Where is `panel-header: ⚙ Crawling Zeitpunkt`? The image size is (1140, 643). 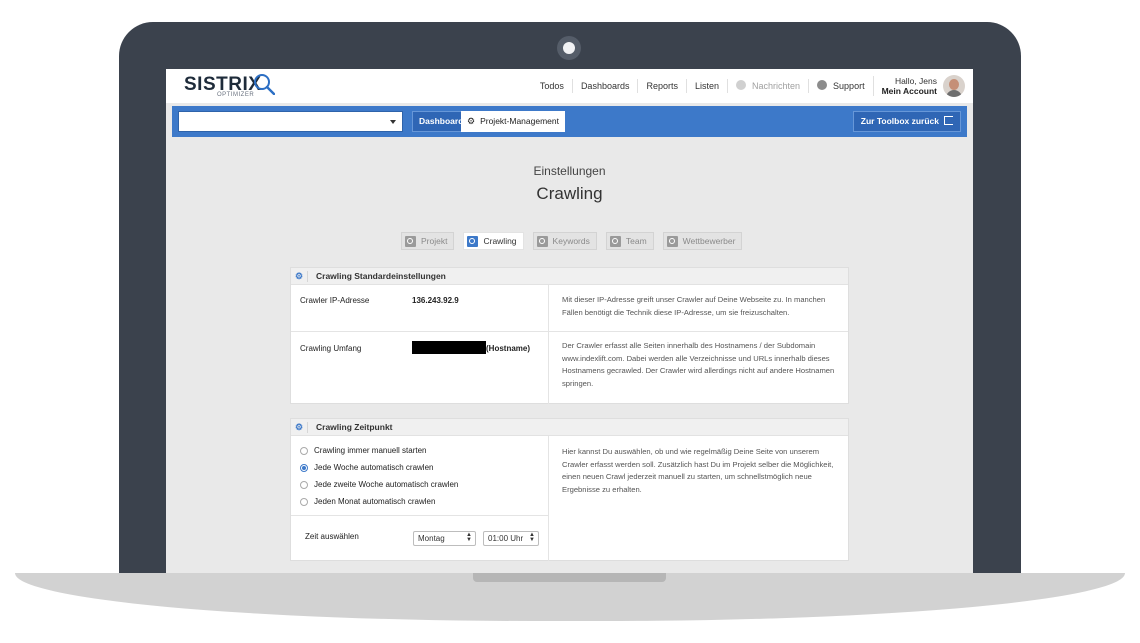
panel-header: ⚙ Crawling Zeitpunkt is located at coordinates (569, 427).